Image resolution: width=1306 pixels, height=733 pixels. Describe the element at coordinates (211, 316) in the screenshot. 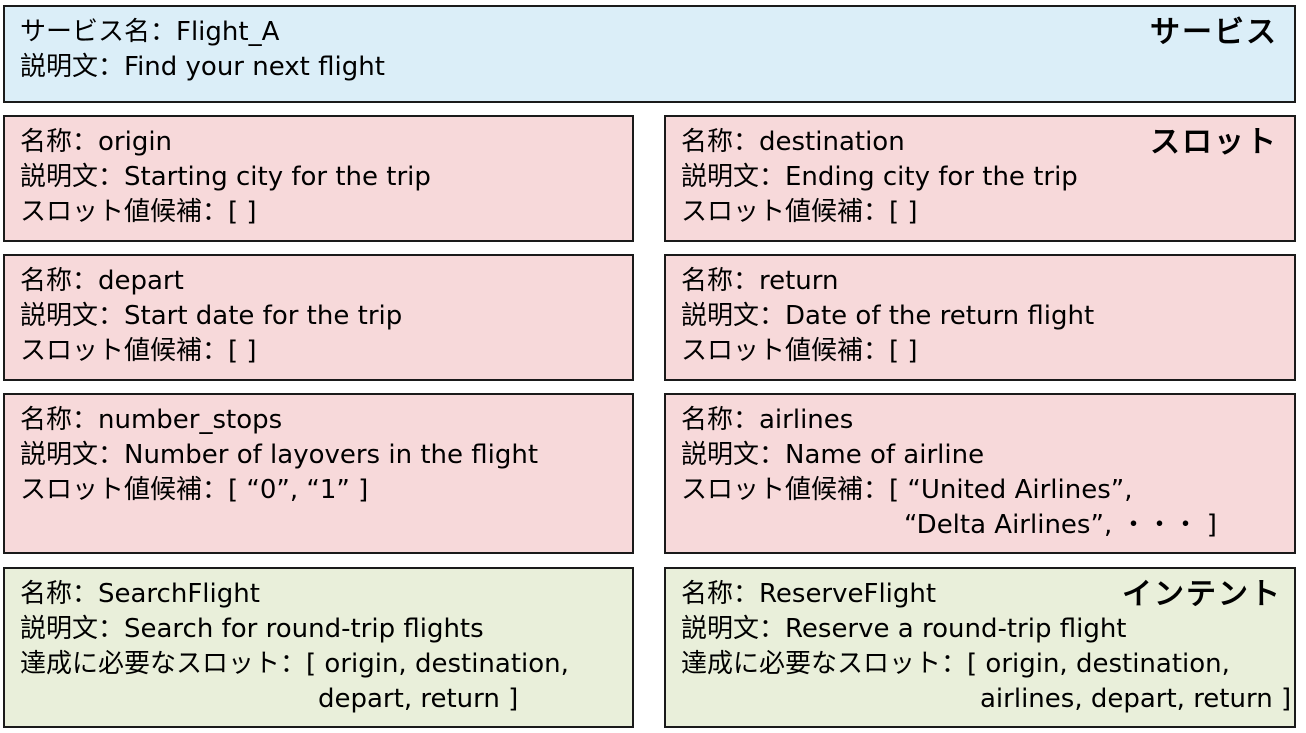

I see `slot-description: 説明文：Start date for the trip` at that location.